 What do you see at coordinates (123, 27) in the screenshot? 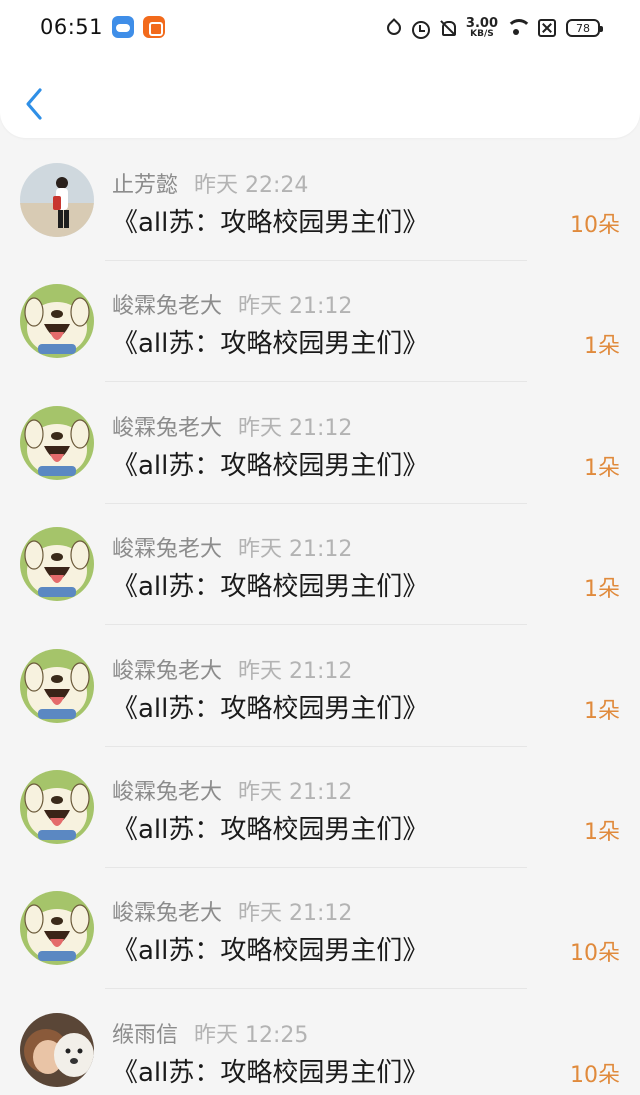
I see `weather-app-icon` at bounding box center [123, 27].